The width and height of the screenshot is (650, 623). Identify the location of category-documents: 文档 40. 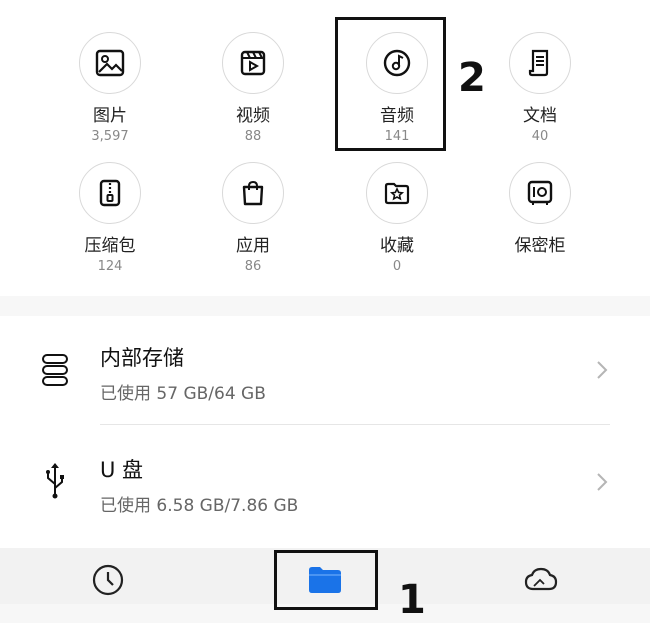
(540, 88).